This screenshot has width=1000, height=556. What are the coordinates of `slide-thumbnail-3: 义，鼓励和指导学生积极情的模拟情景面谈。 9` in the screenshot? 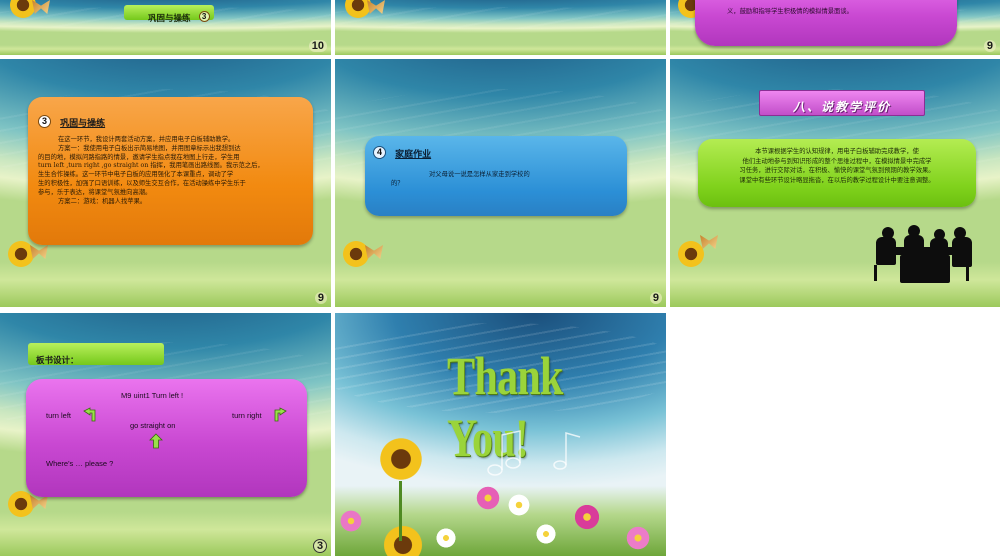 It's located at (835, 27).